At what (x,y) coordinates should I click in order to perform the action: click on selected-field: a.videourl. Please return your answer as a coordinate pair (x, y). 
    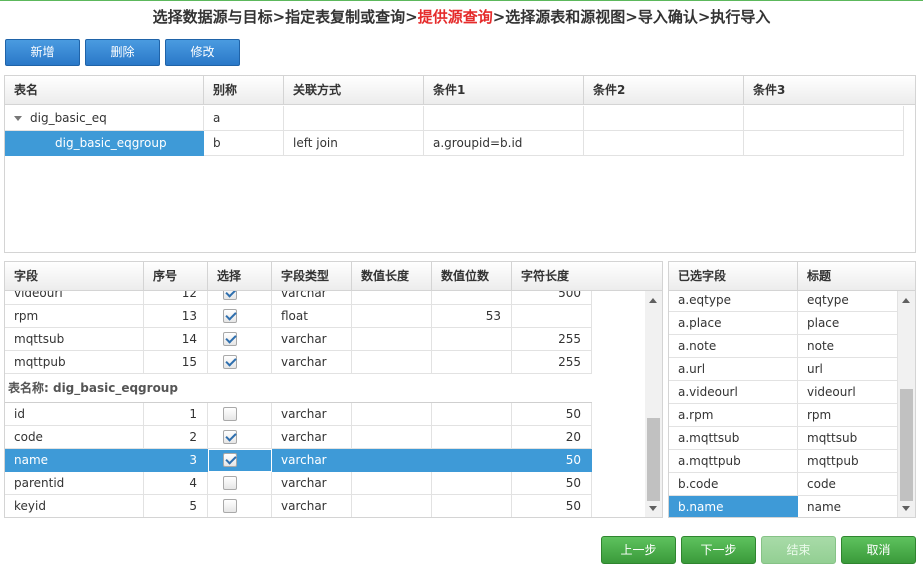
    Looking at the image, I should click on (733, 392).